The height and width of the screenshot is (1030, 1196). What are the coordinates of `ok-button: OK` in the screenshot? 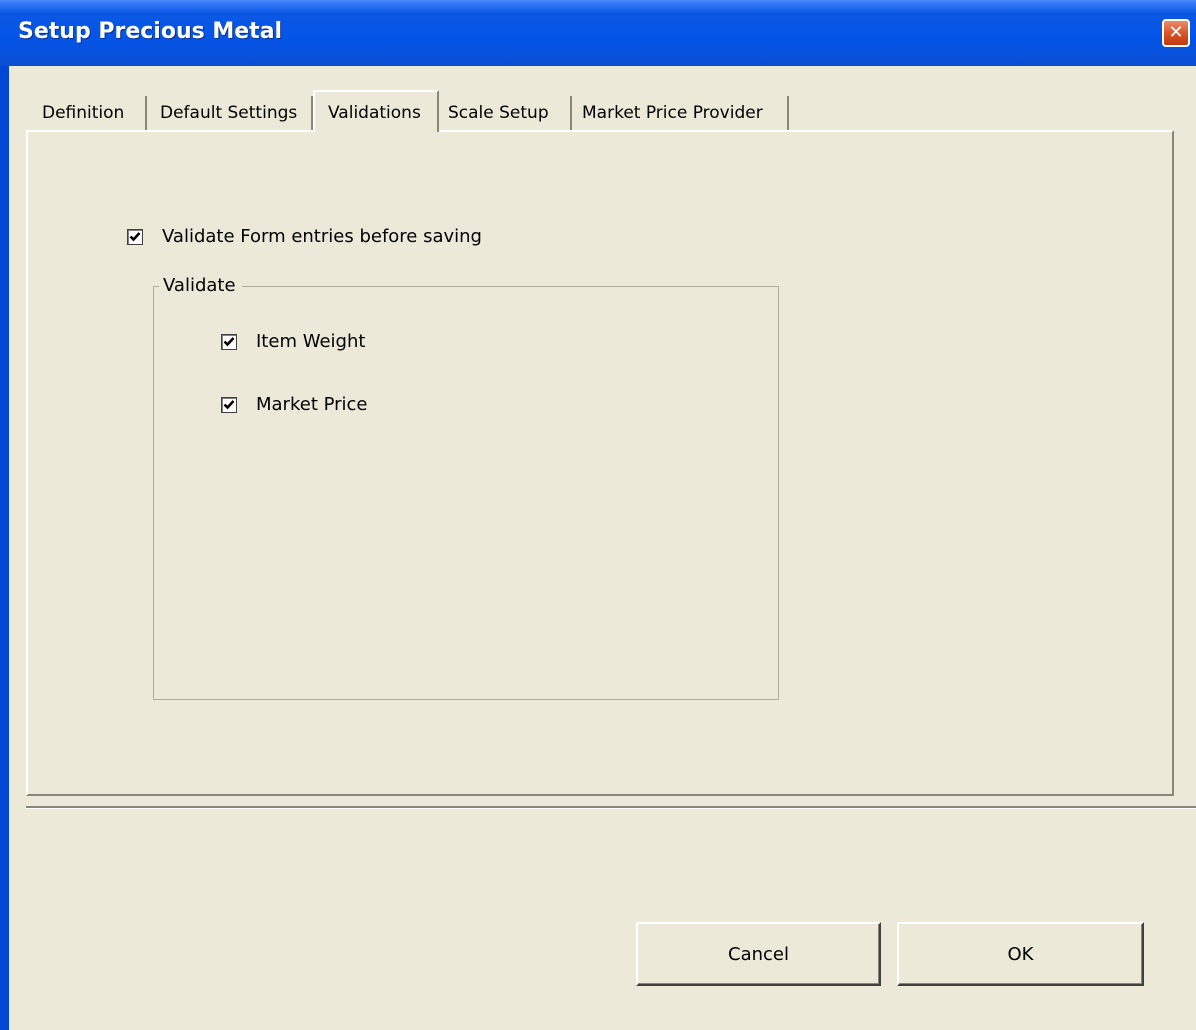 It's located at (1020, 954).